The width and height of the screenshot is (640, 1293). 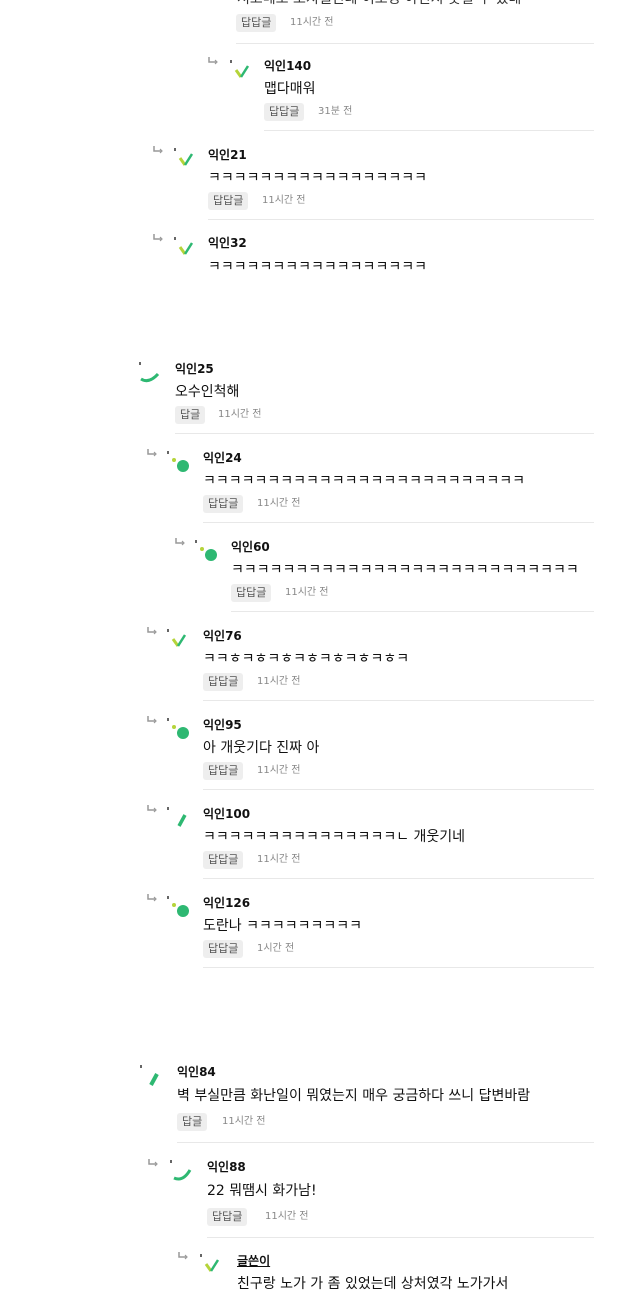 I want to click on comment-text: ㅋㅋㅋㅋㅋㅋㅋㅋㅋㅋㅋㅋㅋㅋㅋㅋㅋㅋㅋㅋㅋㅋㅋㅋㅋㅋㅋ, so click(x=405, y=570).